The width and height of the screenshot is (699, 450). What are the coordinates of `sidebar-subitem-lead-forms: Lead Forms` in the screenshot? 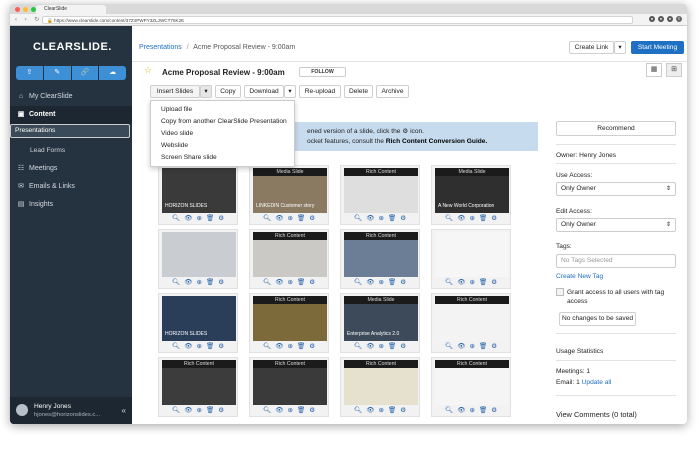 It's located at (71, 151).